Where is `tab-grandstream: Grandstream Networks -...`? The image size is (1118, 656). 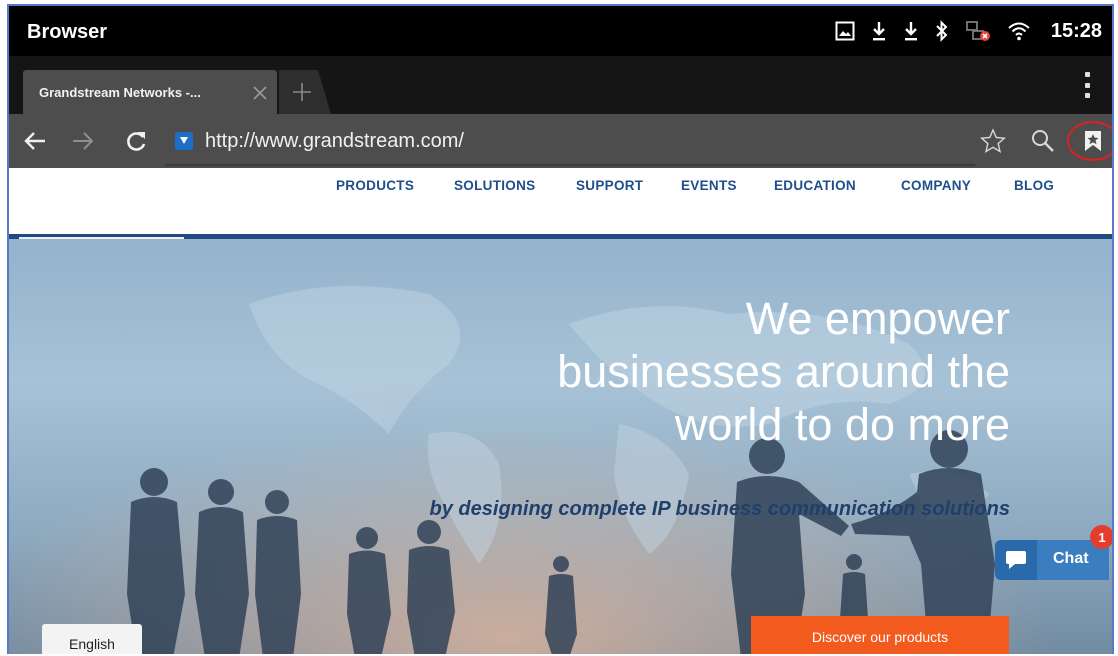
tab-grandstream: Grandstream Networks -... is located at coordinates (150, 92).